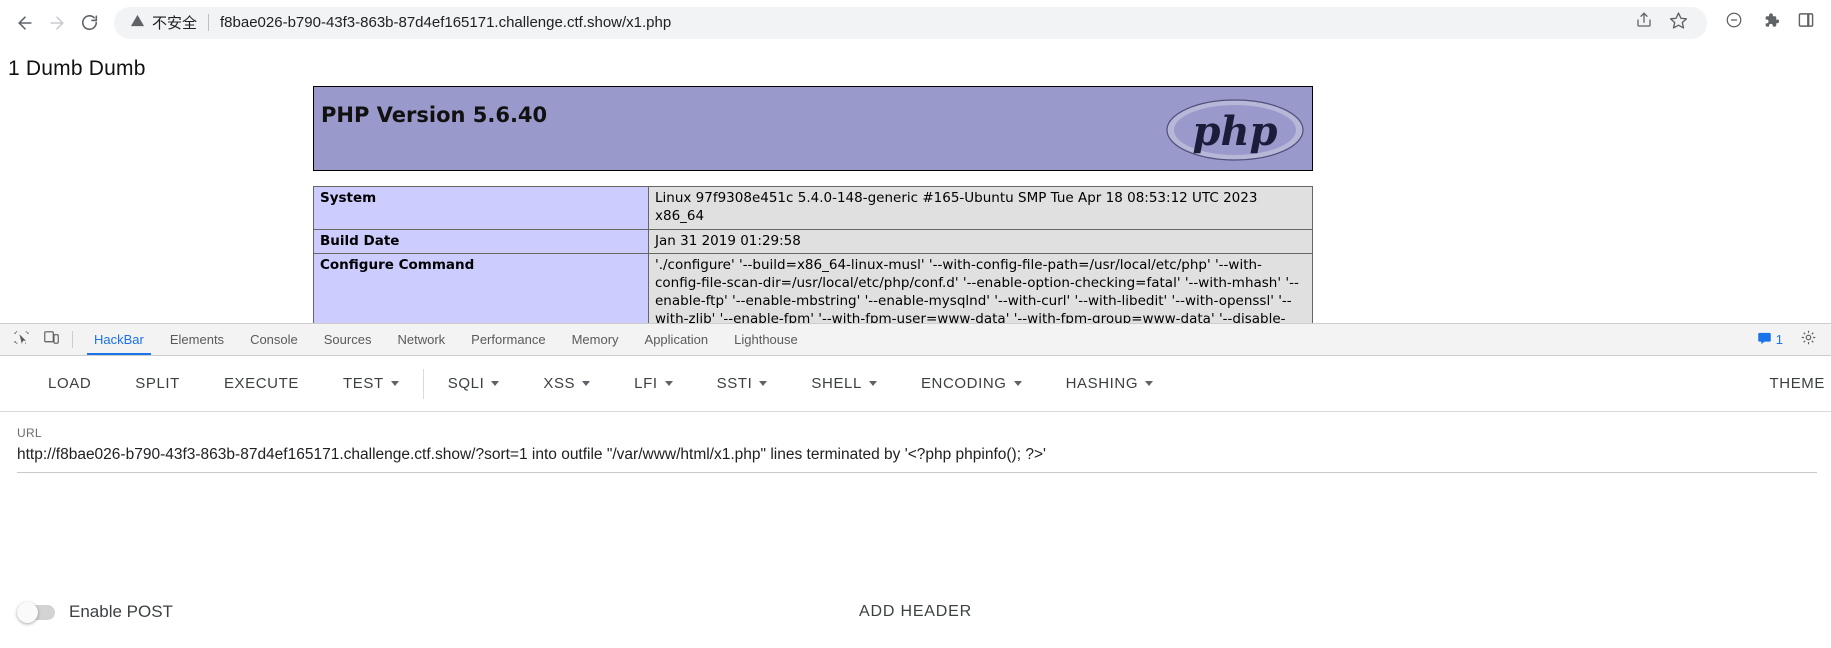 This screenshot has height=648, width=1831. Describe the element at coordinates (163, 22) in the screenshot. I see `security-indicator: 不安全` at that location.